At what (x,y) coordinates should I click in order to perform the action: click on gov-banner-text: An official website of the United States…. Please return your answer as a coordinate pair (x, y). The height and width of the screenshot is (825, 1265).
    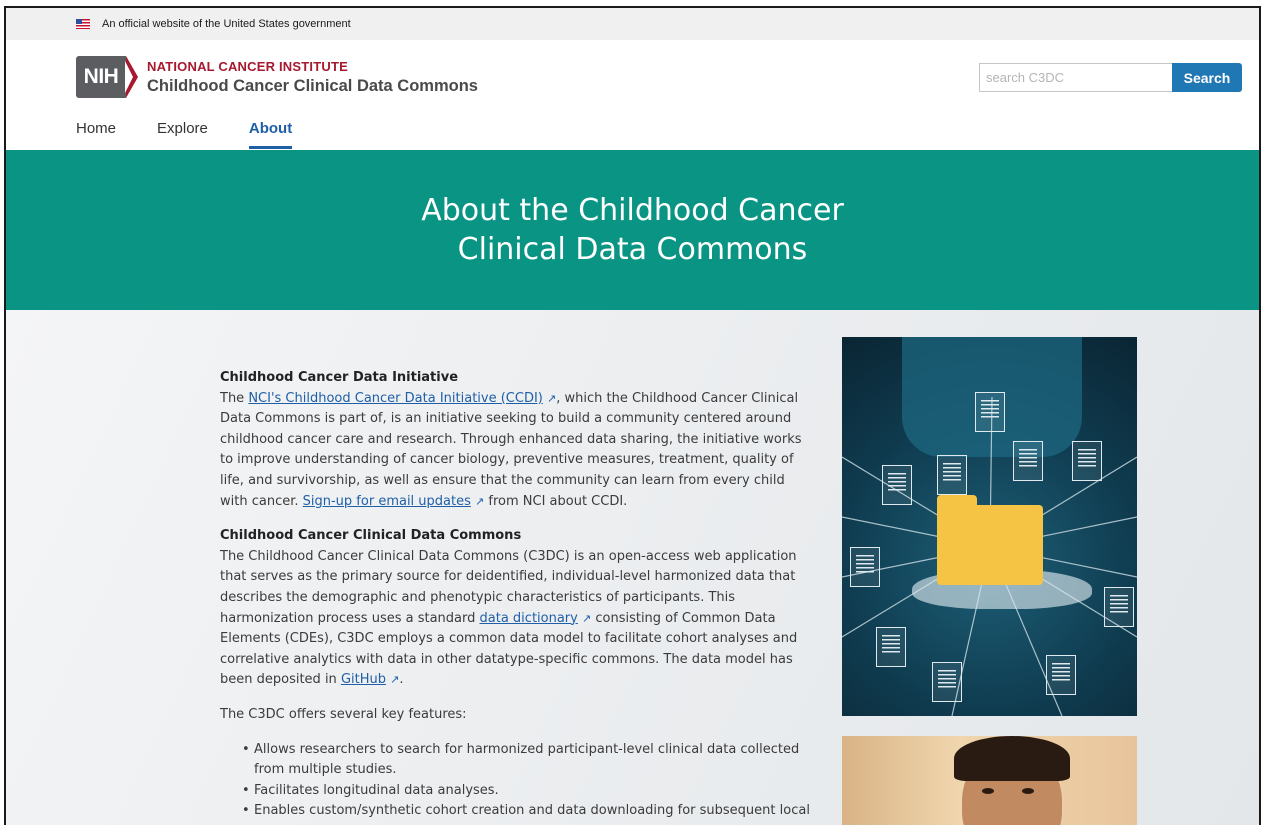
    Looking at the image, I should click on (226, 24).